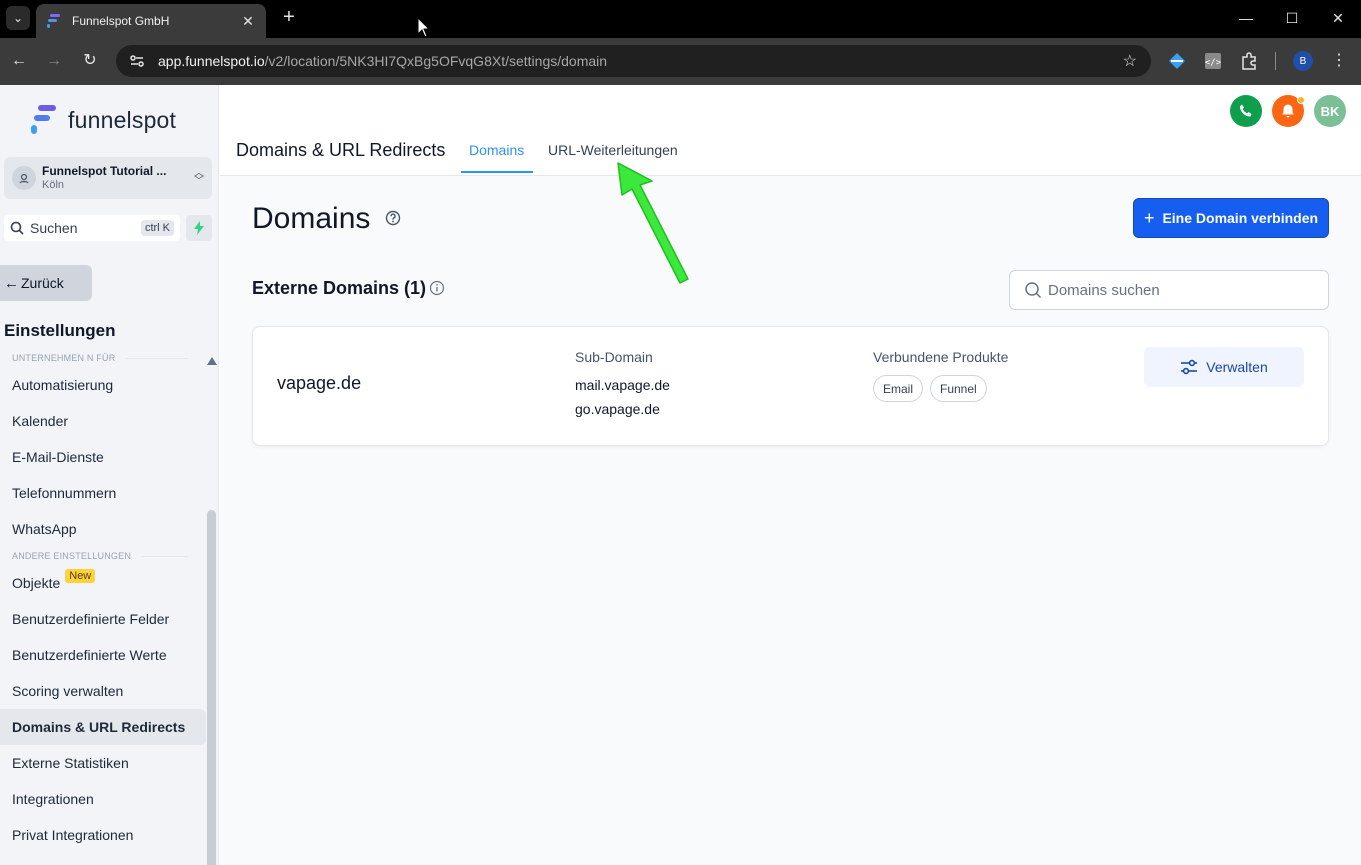 The height and width of the screenshot is (865, 1361). Describe the element at coordinates (122, 119) in the screenshot. I see `logo-wordmark: funnelspot` at that location.